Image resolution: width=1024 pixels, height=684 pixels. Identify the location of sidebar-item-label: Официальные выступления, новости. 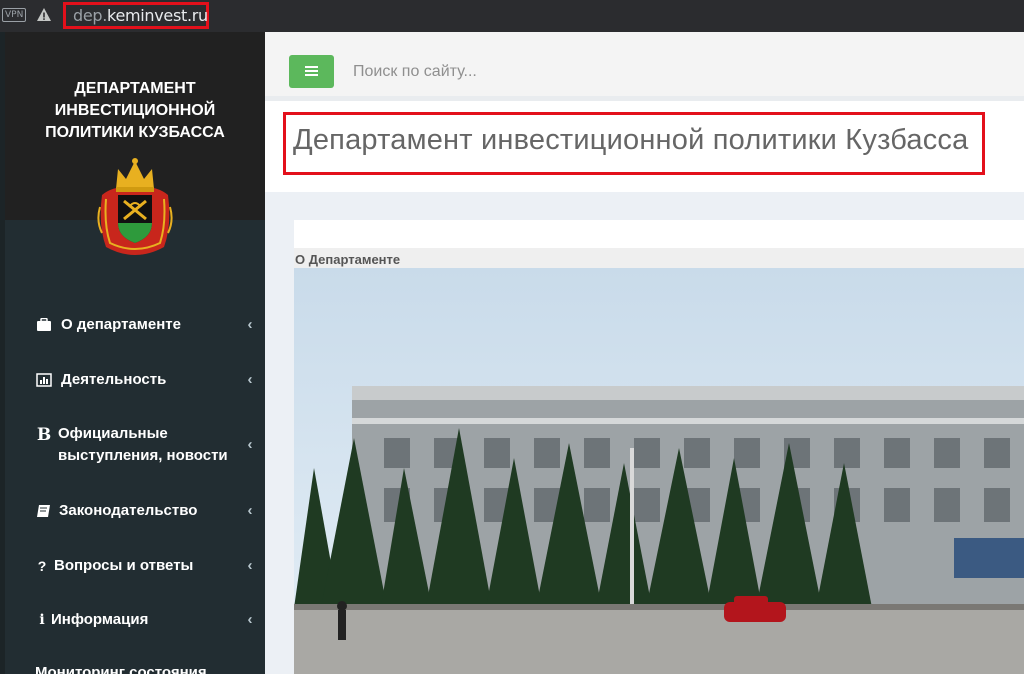
(143, 444).